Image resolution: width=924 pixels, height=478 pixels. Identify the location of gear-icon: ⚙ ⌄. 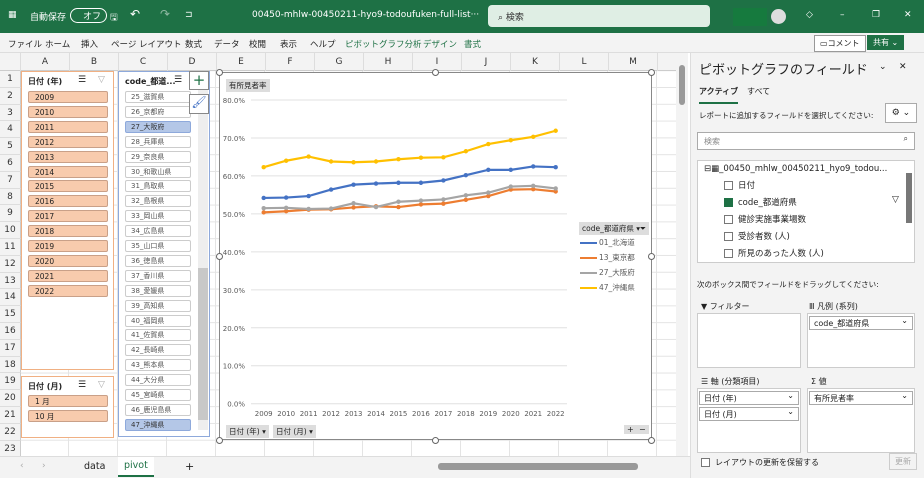
(901, 113).